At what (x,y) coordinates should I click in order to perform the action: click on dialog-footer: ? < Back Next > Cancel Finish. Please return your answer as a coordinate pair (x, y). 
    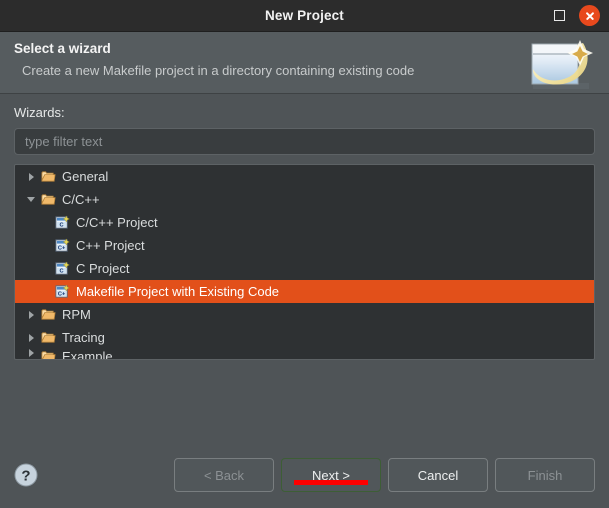
    Looking at the image, I should click on (304, 475).